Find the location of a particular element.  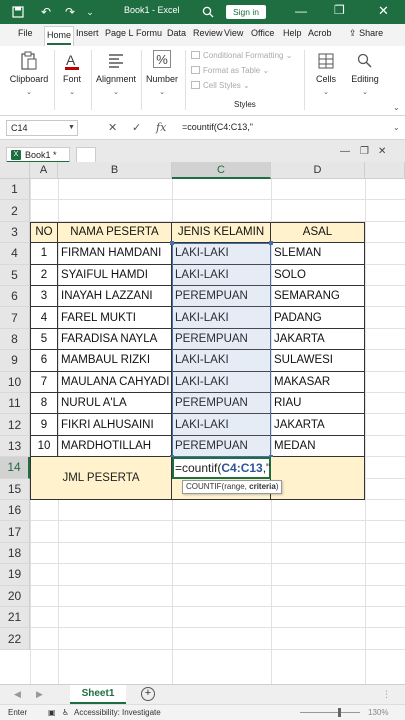

table-cell: 6 is located at coordinates (44, 361).